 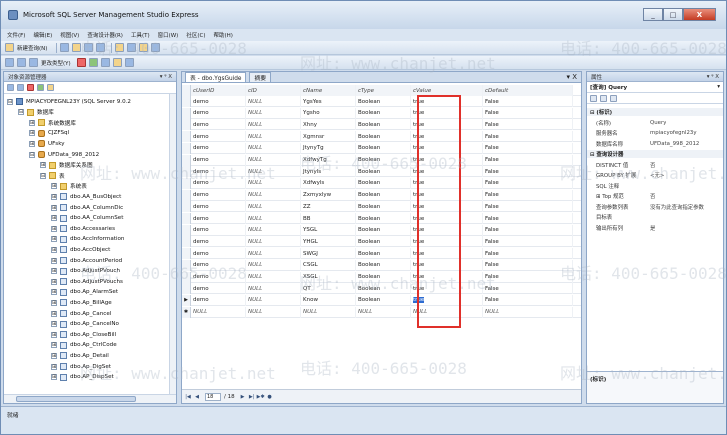 What do you see at coordinates (381, 172) in the screenshot?
I see `table-row: demo NULL Jtynyls Boolean true False` at bounding box center [381, 172].